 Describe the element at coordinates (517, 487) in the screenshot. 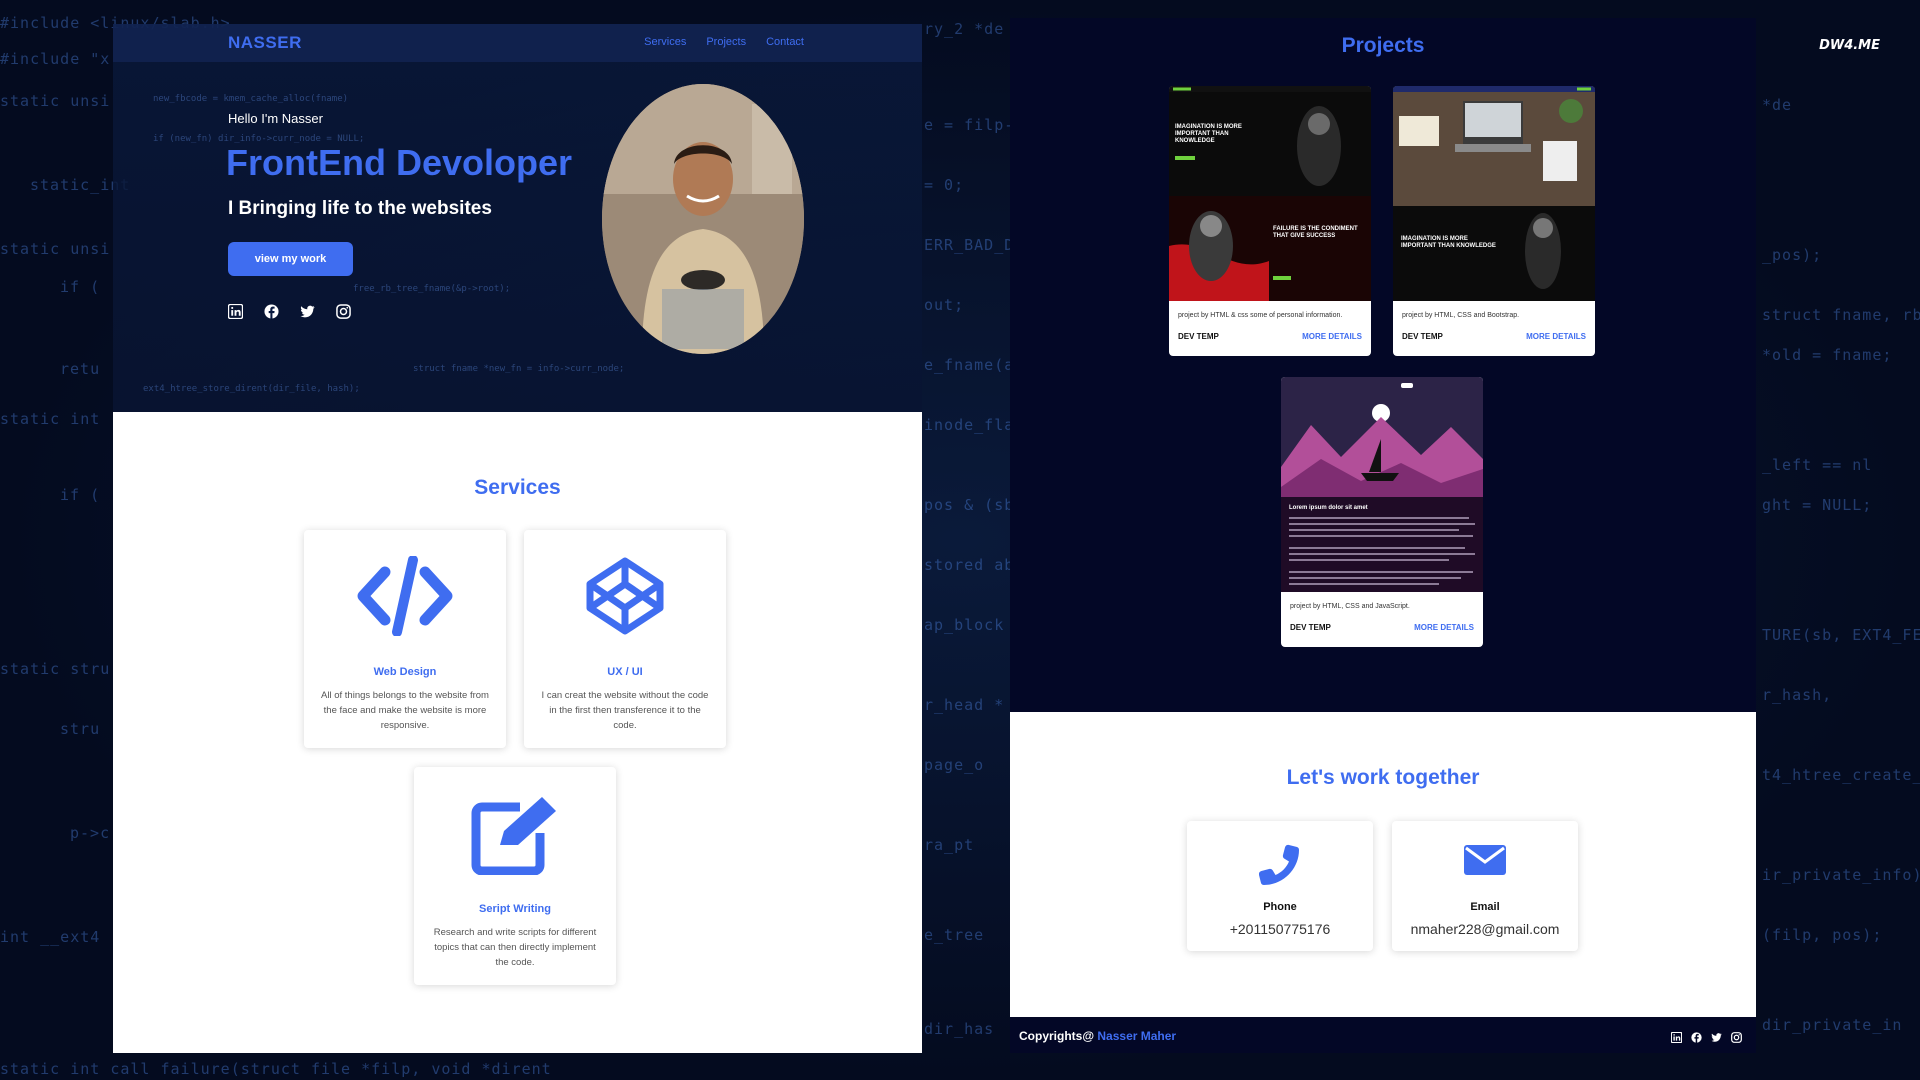

I see `services-title: Services` at that location.